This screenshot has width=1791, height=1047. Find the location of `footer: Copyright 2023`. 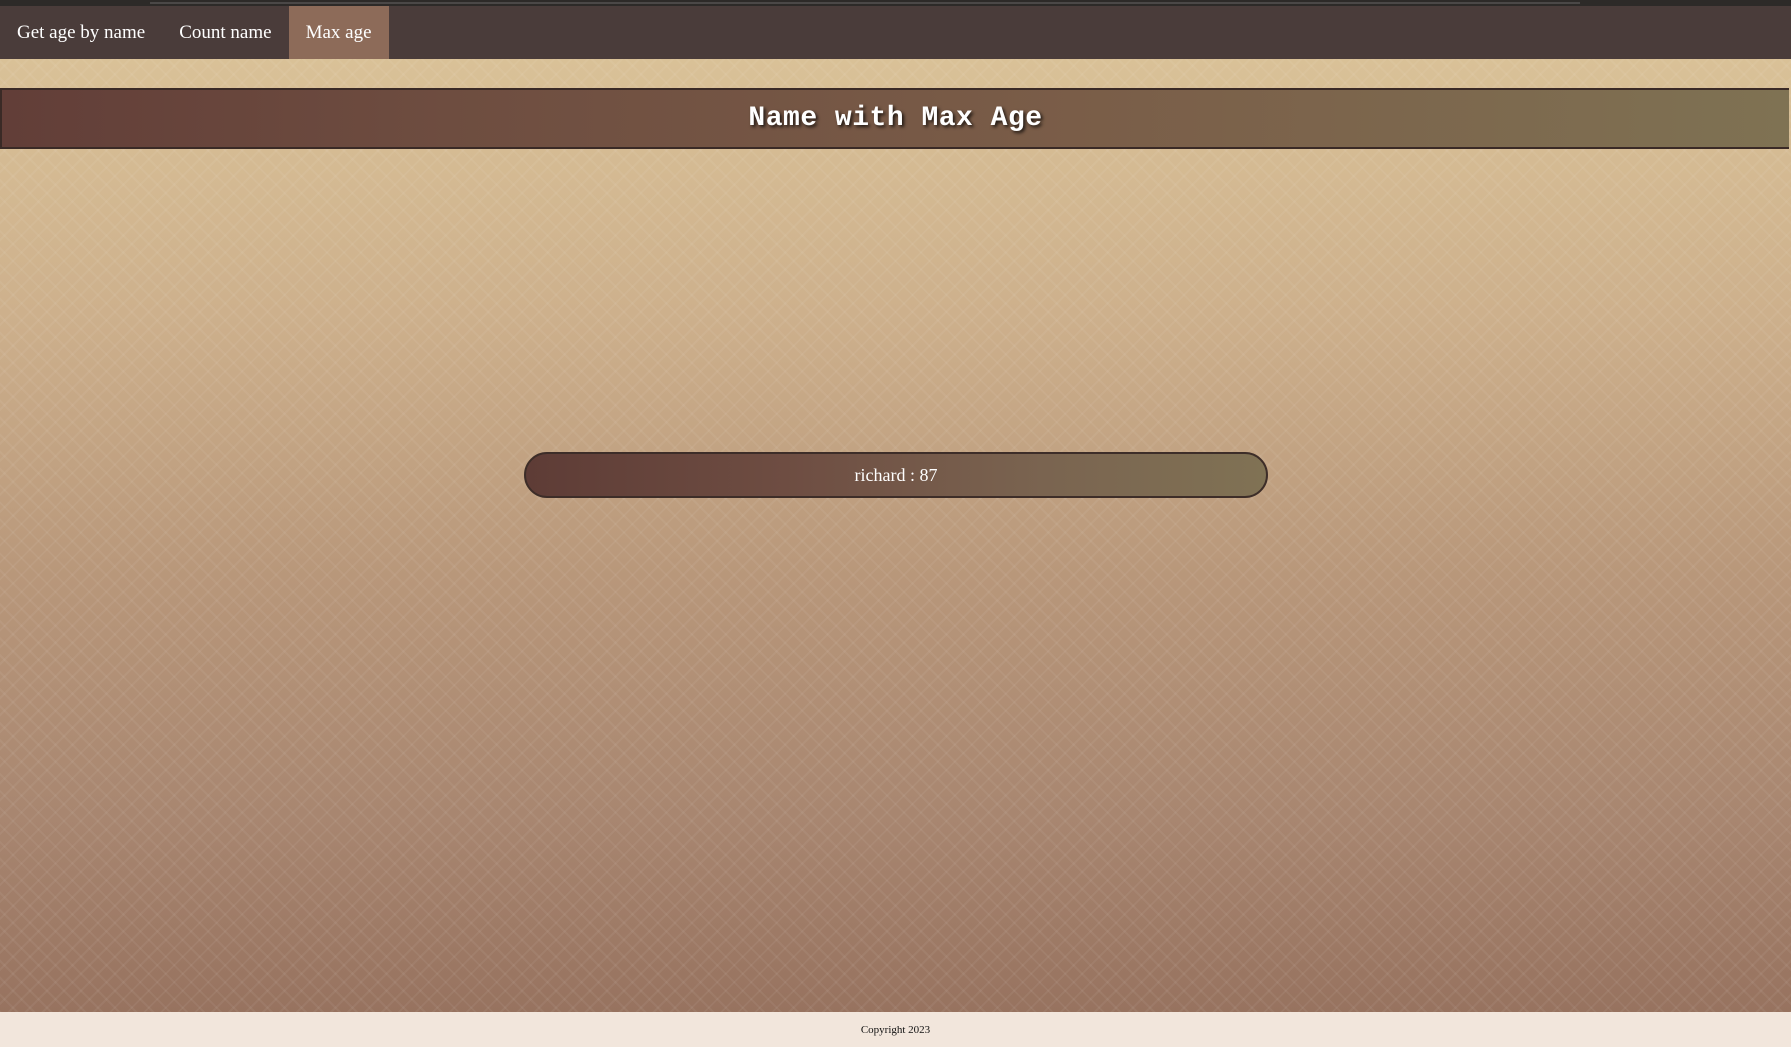

footer: Copyright 2023 is located at coordinates (895, 1029).